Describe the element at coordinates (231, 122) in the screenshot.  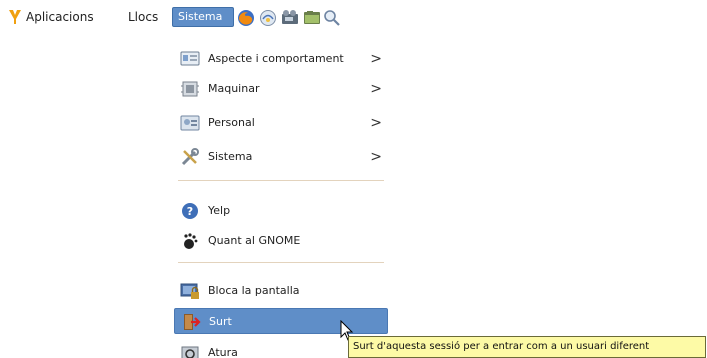
I see `menu-item-label: Personal` at that location.